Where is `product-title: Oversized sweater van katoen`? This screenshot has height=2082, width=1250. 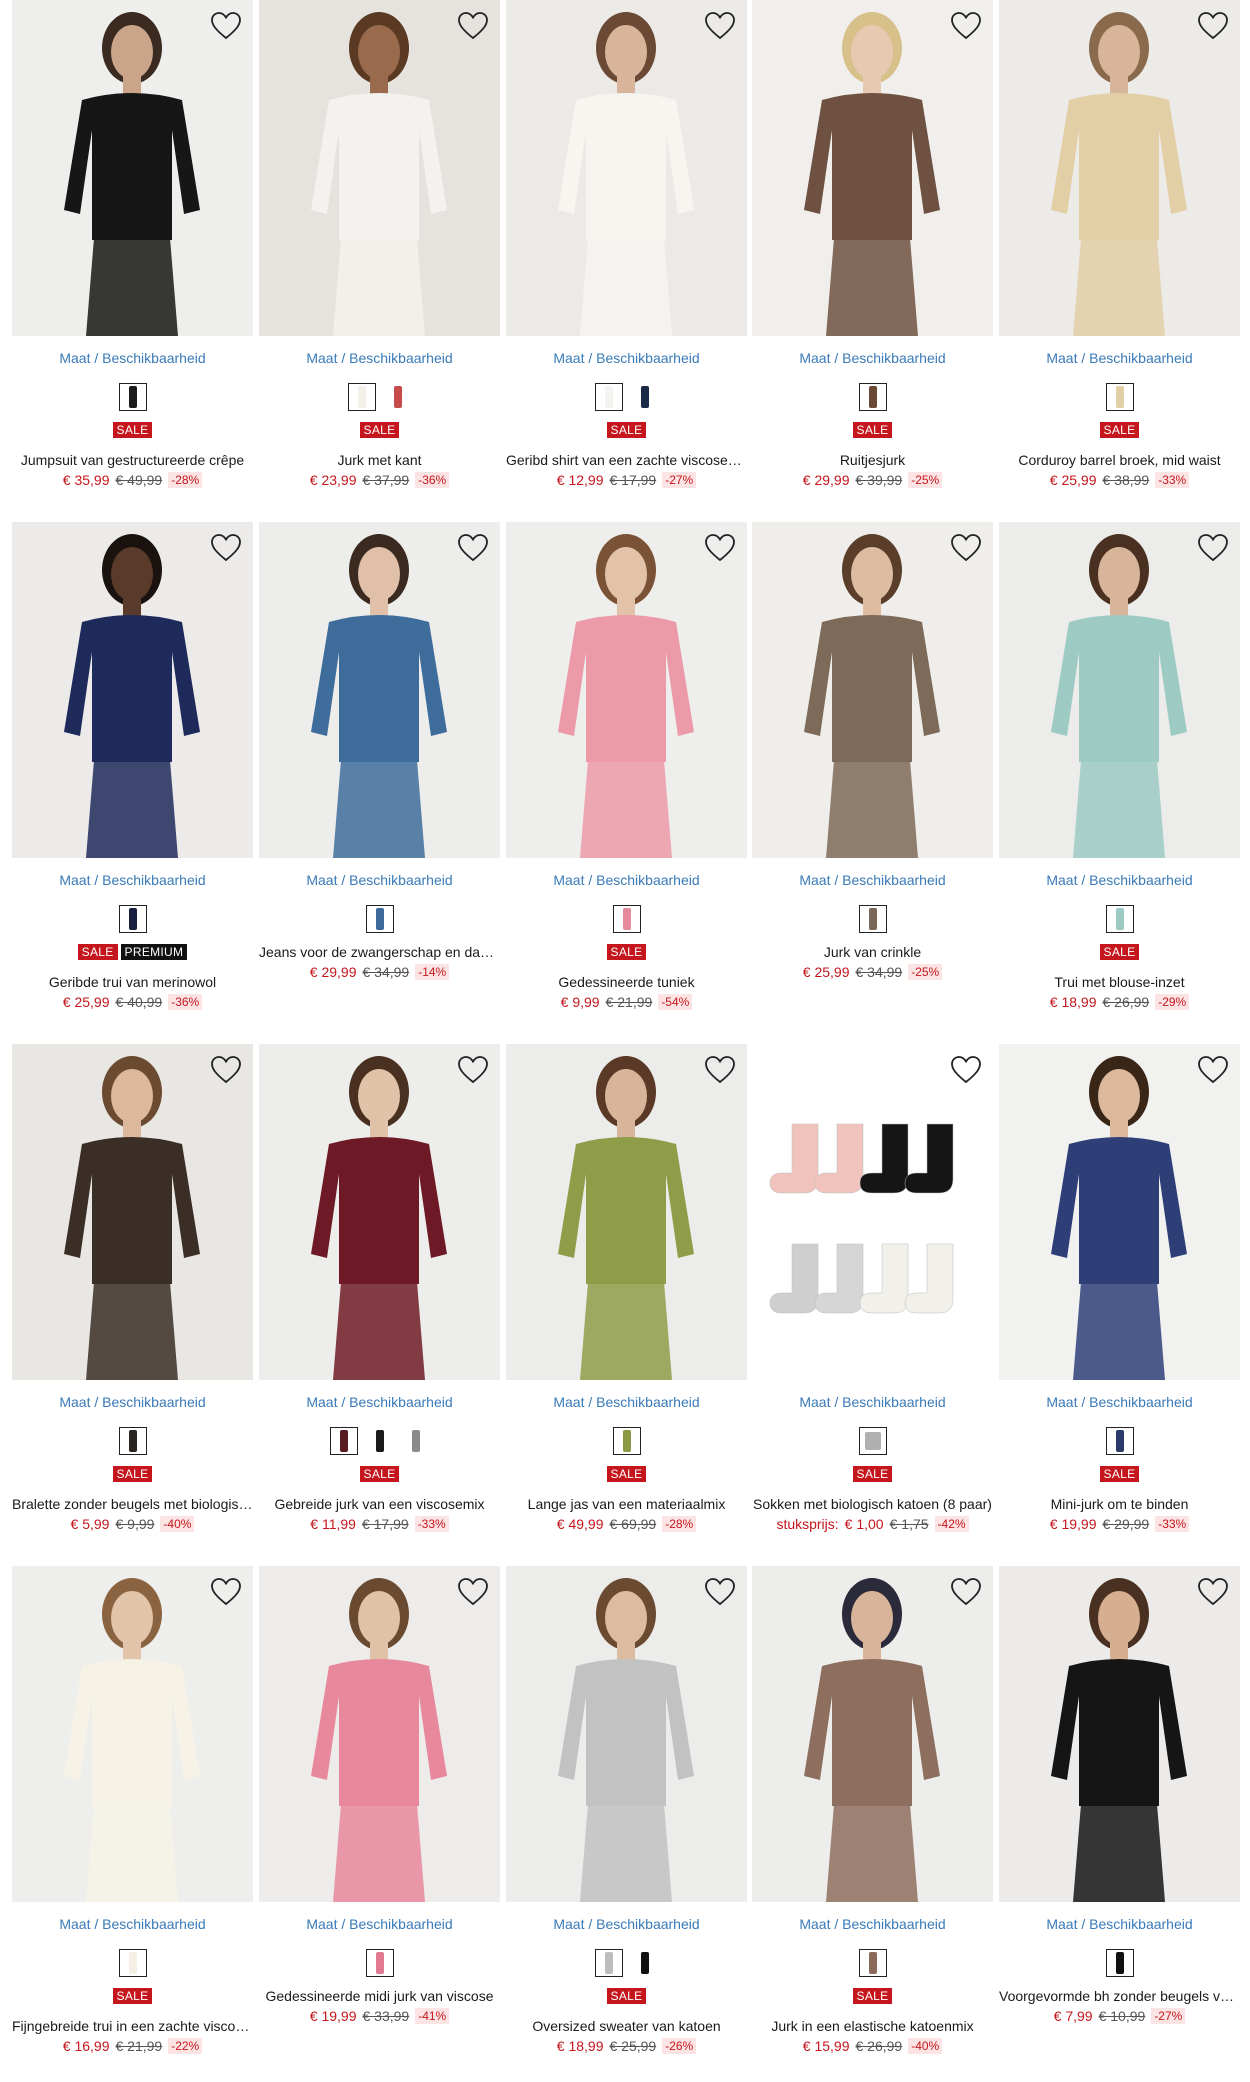 product-title: Oversized sweater van katoen is located at coordinates (626, 2026).